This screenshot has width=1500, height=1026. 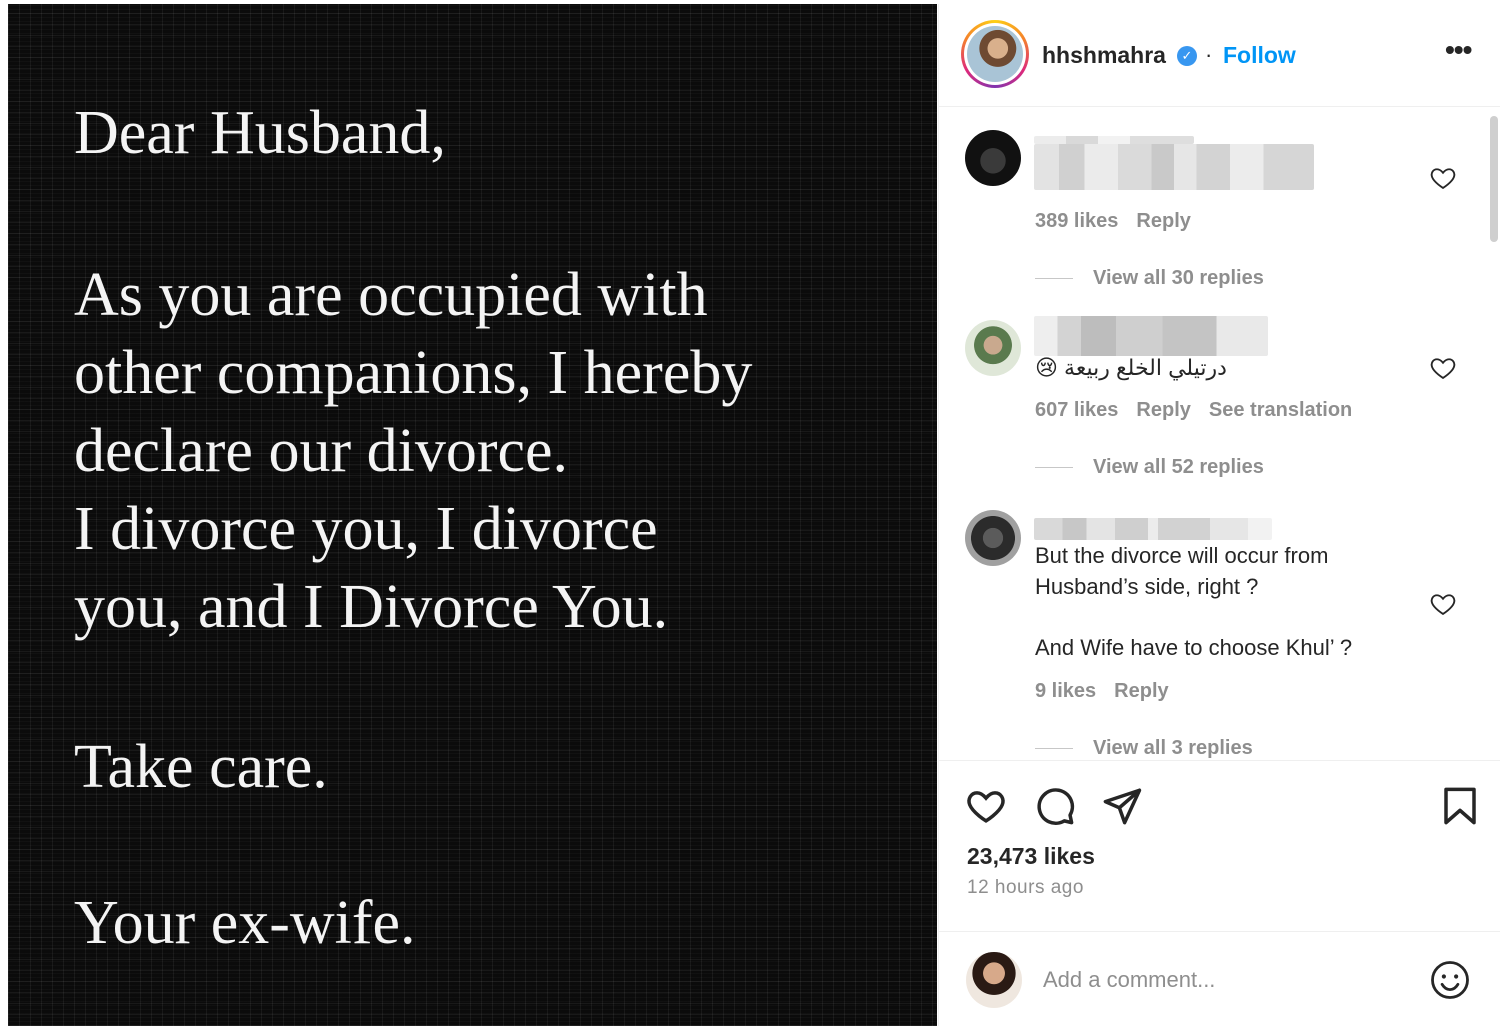 What do you see at coordinates (1202, 410) in the screenshot?
I see `comment-meta: 607 likes Reply See translation` at bounding box center [1202, 410].